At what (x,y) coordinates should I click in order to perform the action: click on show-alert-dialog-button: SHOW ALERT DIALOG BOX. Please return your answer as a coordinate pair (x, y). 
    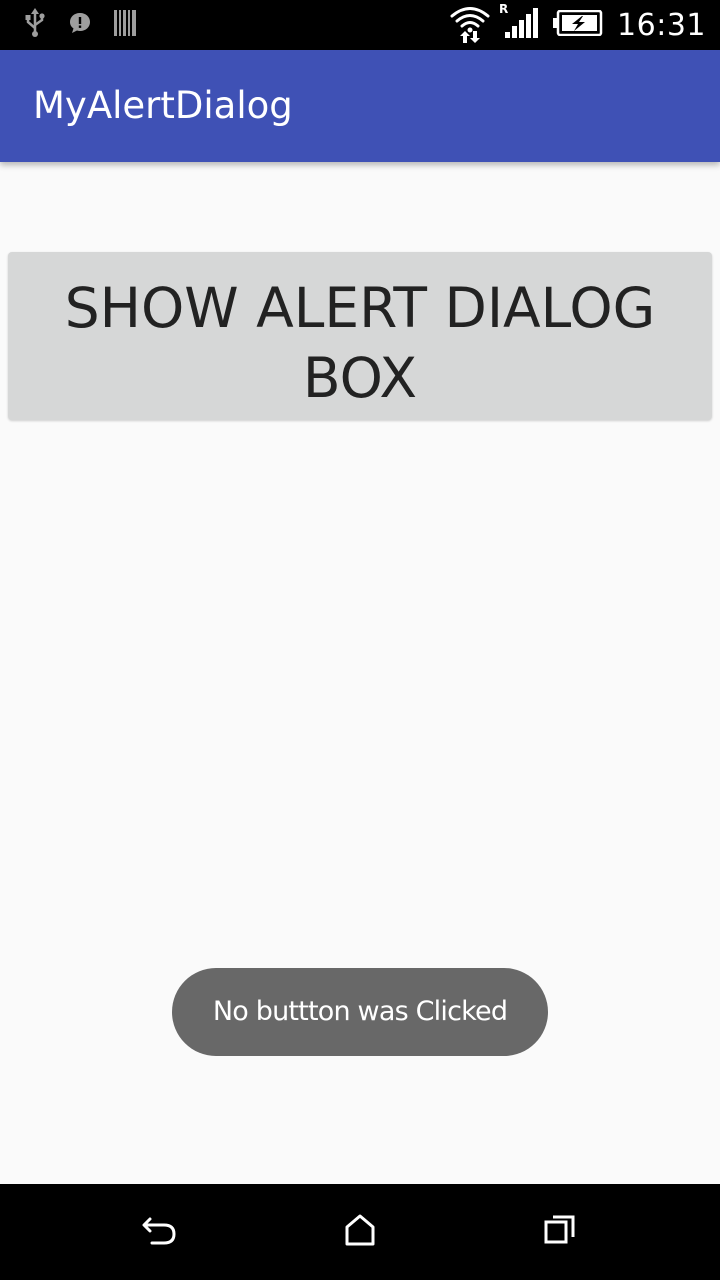
    Looking at the image, I should click on (360, 336).